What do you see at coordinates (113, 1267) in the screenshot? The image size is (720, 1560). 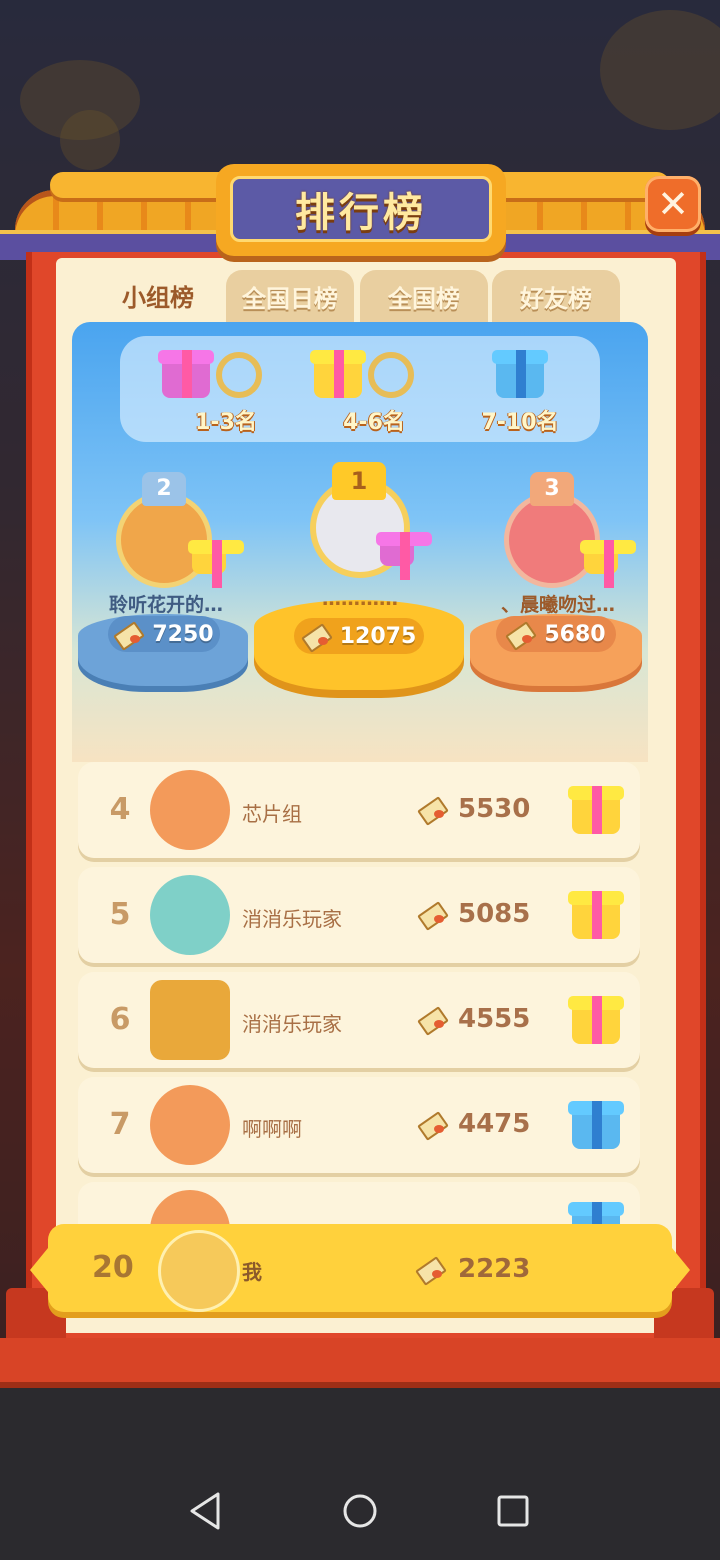 I see `rank-number: 20` at bounding box center [113, 1267].